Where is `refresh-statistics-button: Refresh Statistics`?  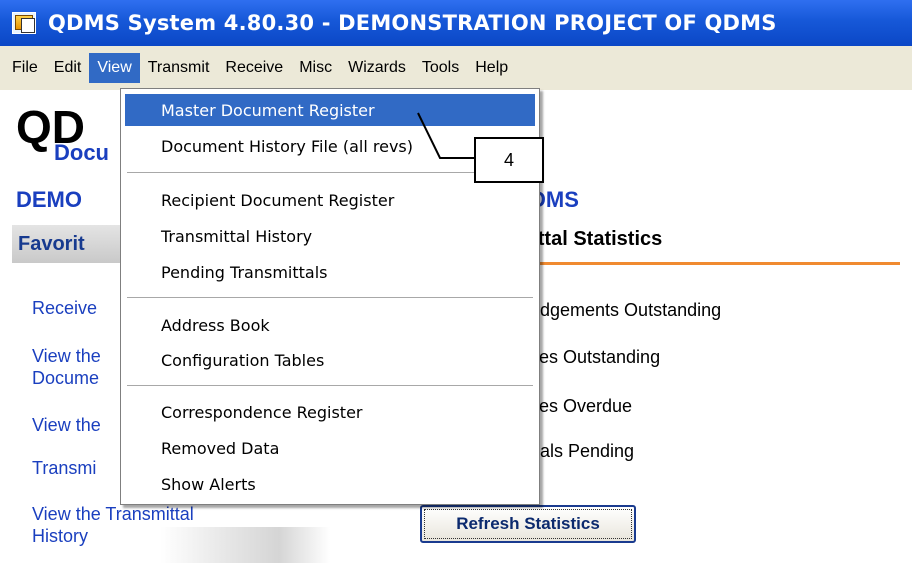 refresh-statistics-button: Refresh Statistics is located at coordinates (528, 524).